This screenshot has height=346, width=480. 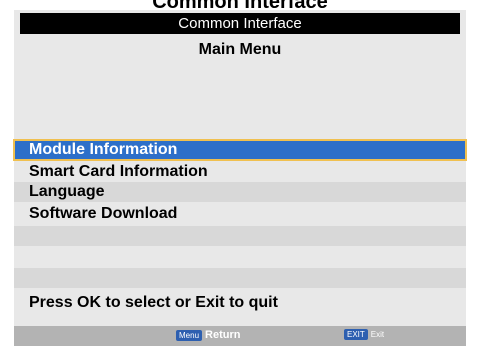 I want to click on return-label: Return, so click(x=223, y=335).